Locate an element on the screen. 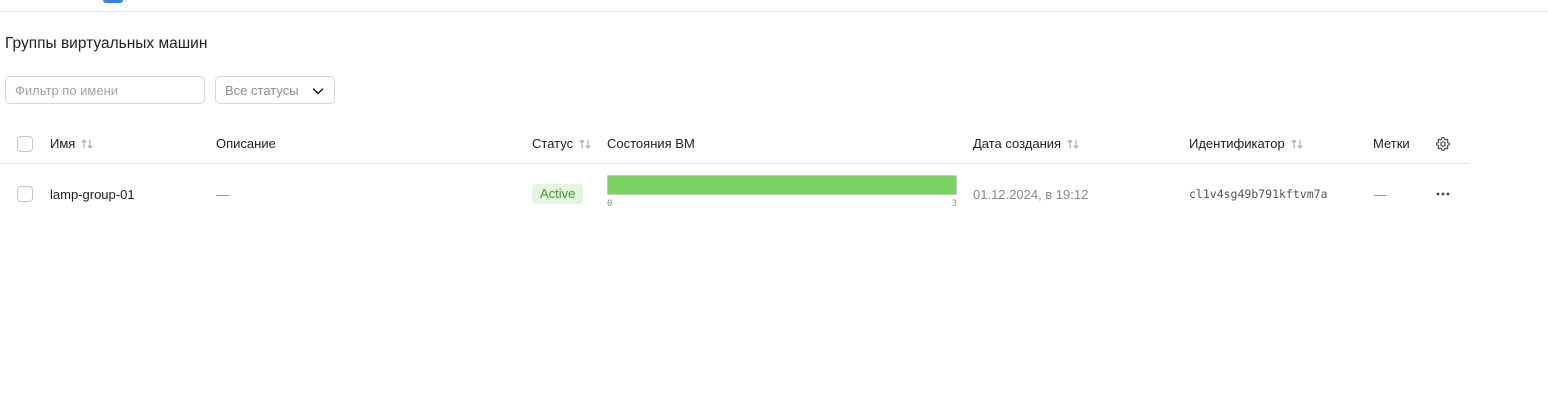  column-header-vm-states: Состояния ВМ is located at coordinates (651, 143).